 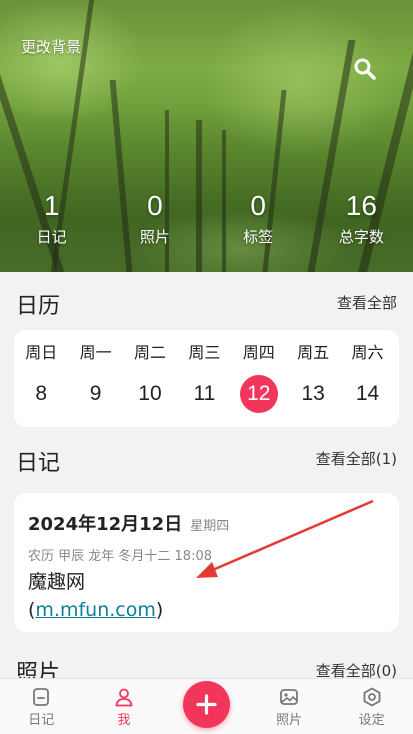 I want to click on link-paren-close: ), so click(x=159, y=610).